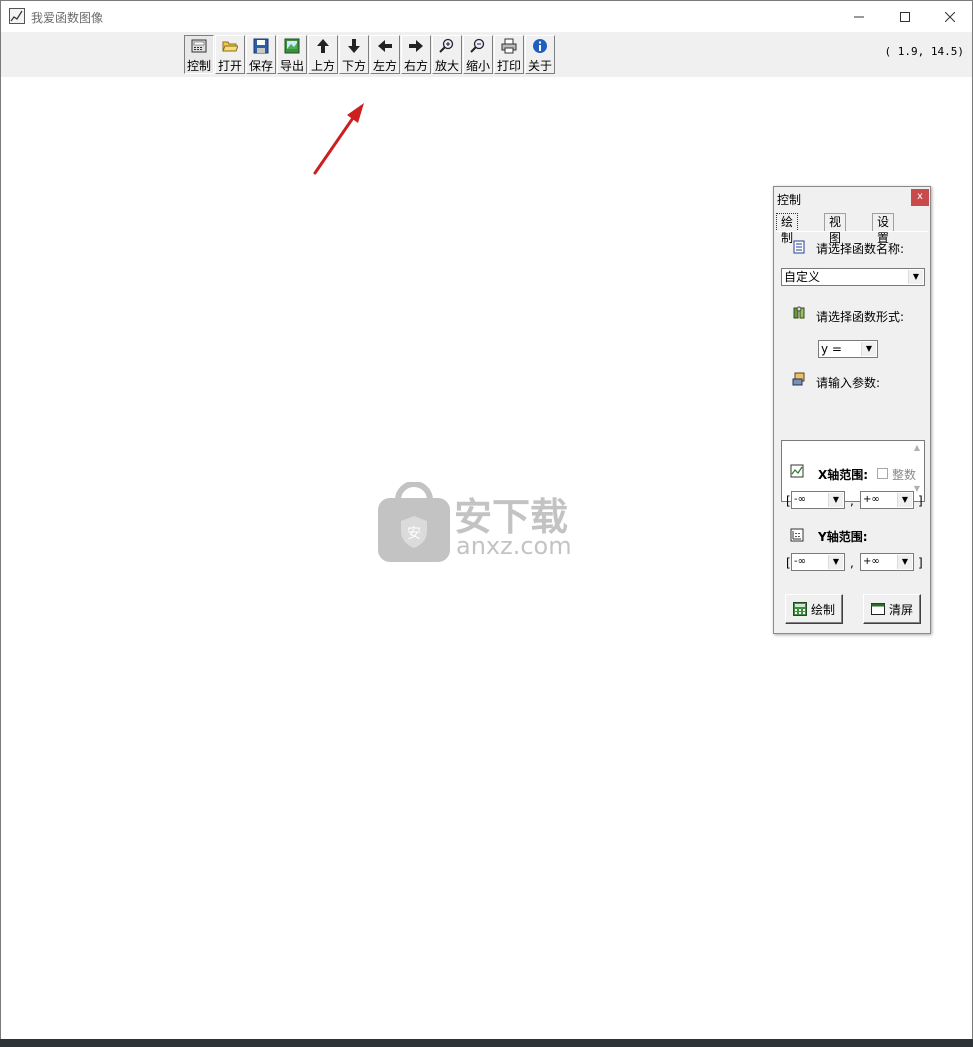 The image size is (973, 1047). Describe the element at coordinates (798, 379) in the screenshot. I see `parameters-icon` at that location.